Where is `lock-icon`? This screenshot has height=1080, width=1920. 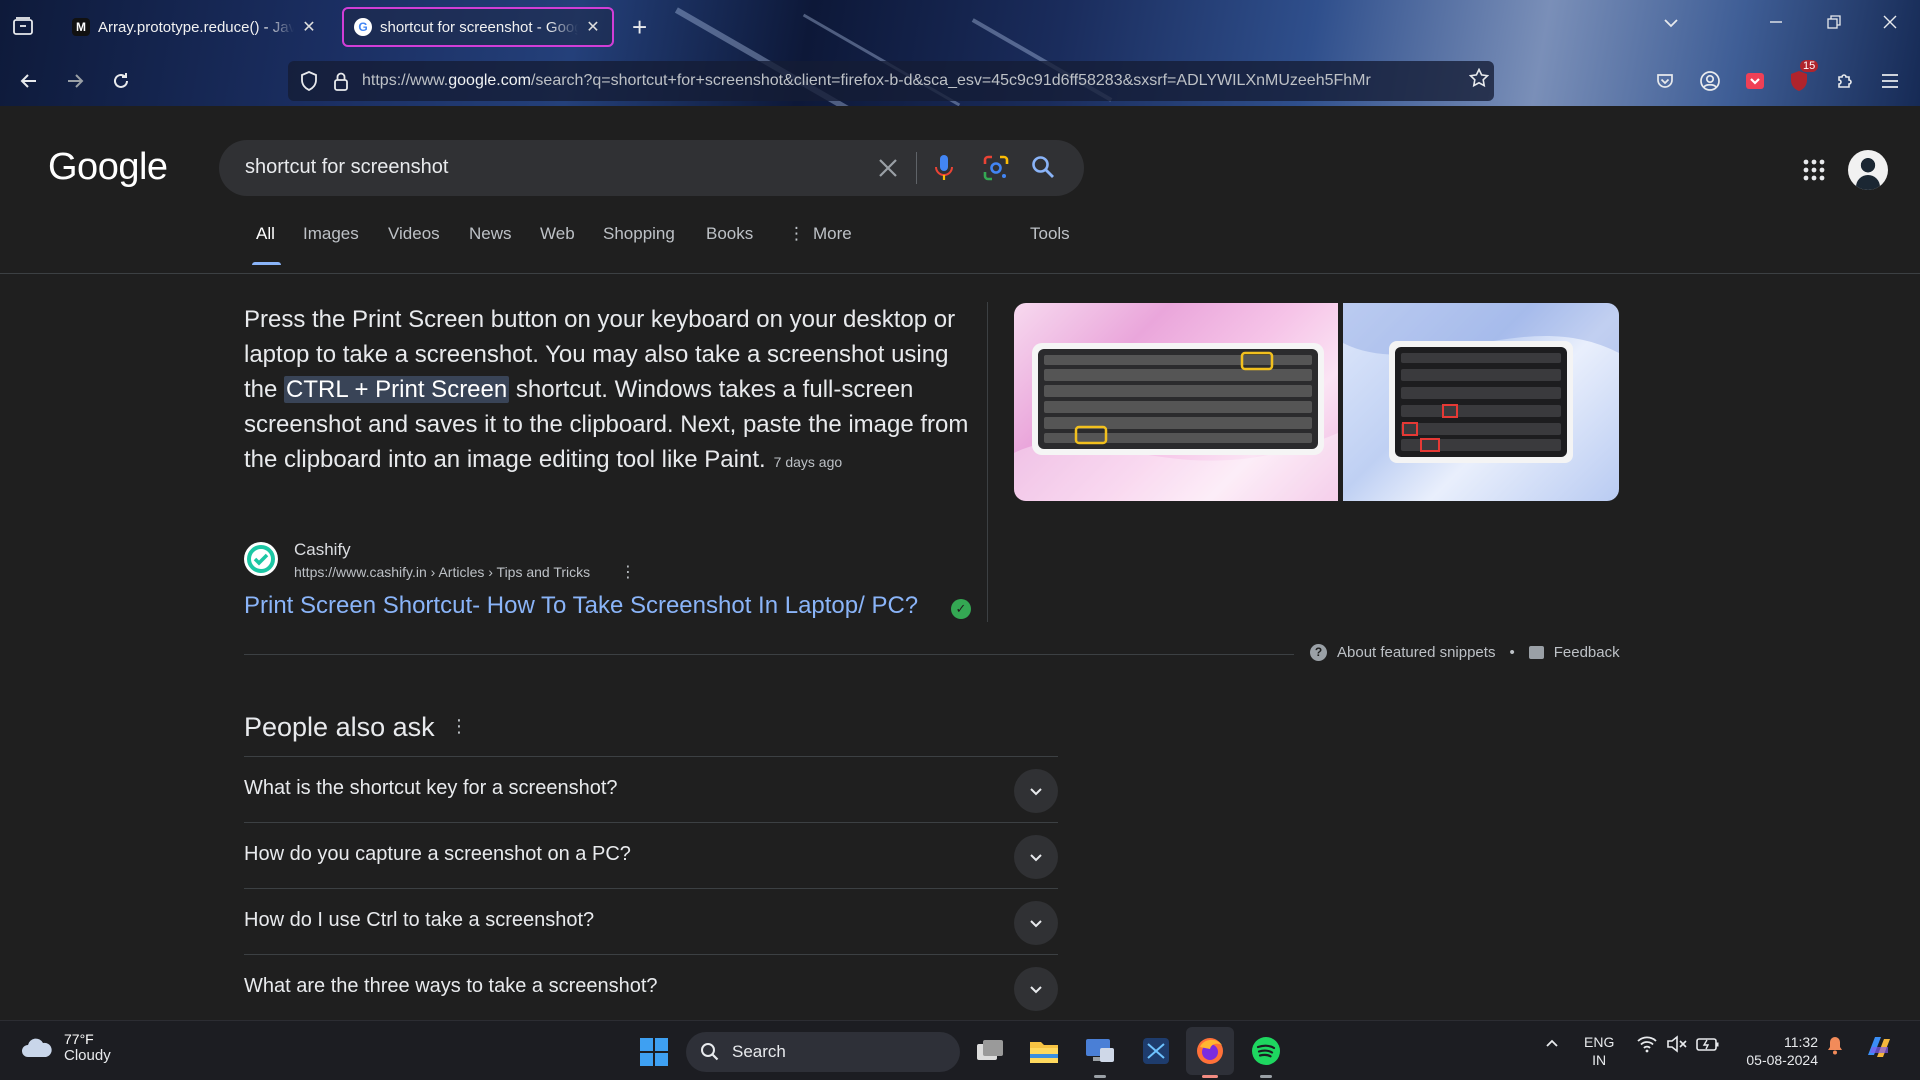 lock-icon is located at coordinates (341, 81).